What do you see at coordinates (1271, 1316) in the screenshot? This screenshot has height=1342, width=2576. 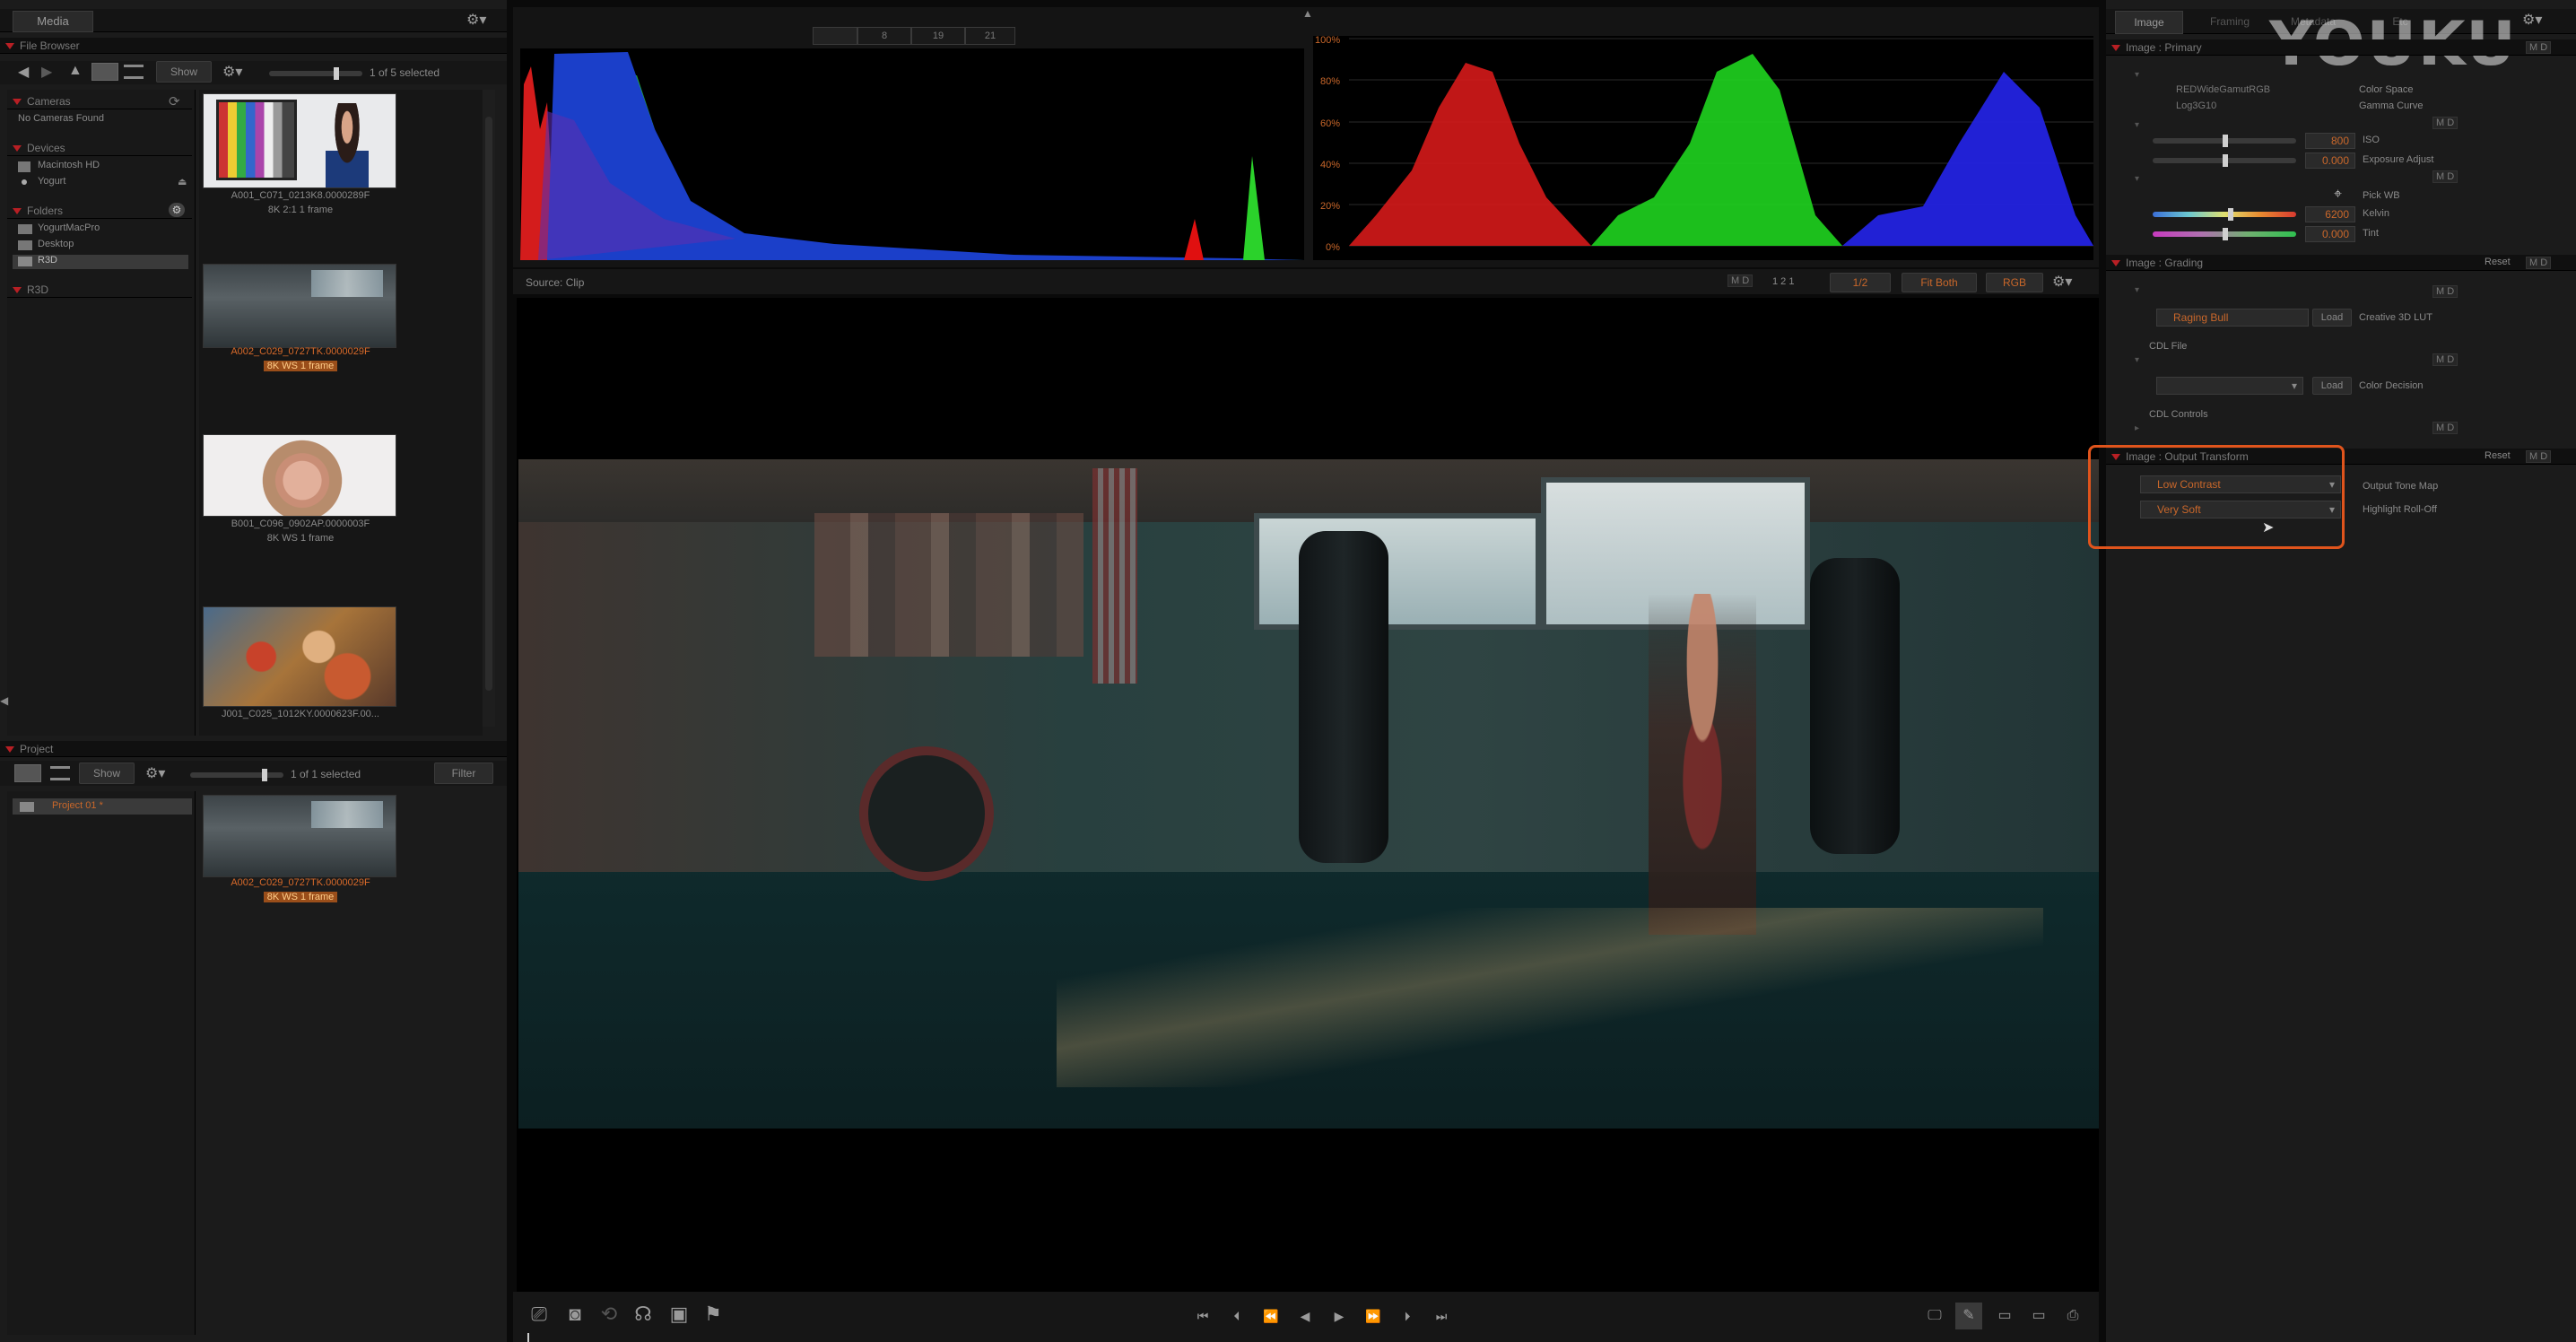 I see `rewind-icon: ⏪` at bounding box center [1271, 1316].